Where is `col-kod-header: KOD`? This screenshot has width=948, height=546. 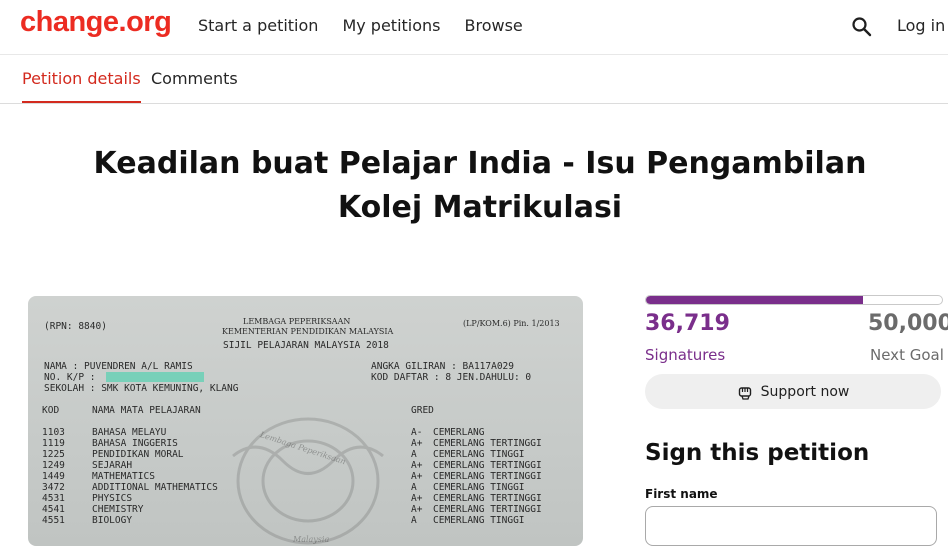 col-kod-header: KOD is located at coordinates (50, 410).